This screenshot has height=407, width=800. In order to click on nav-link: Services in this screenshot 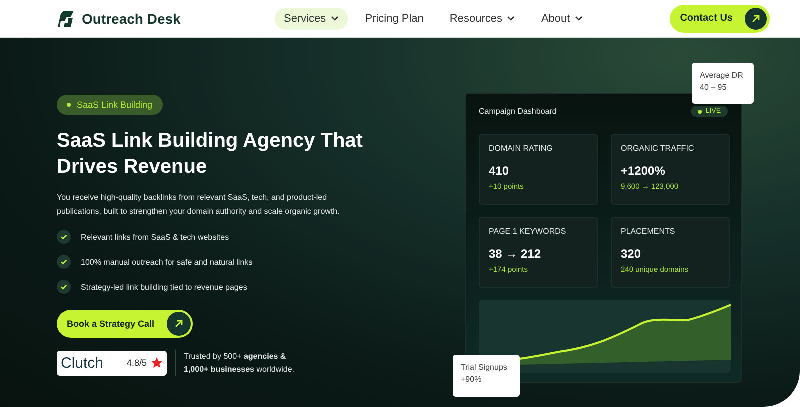, I will do `click(311, 19)`.